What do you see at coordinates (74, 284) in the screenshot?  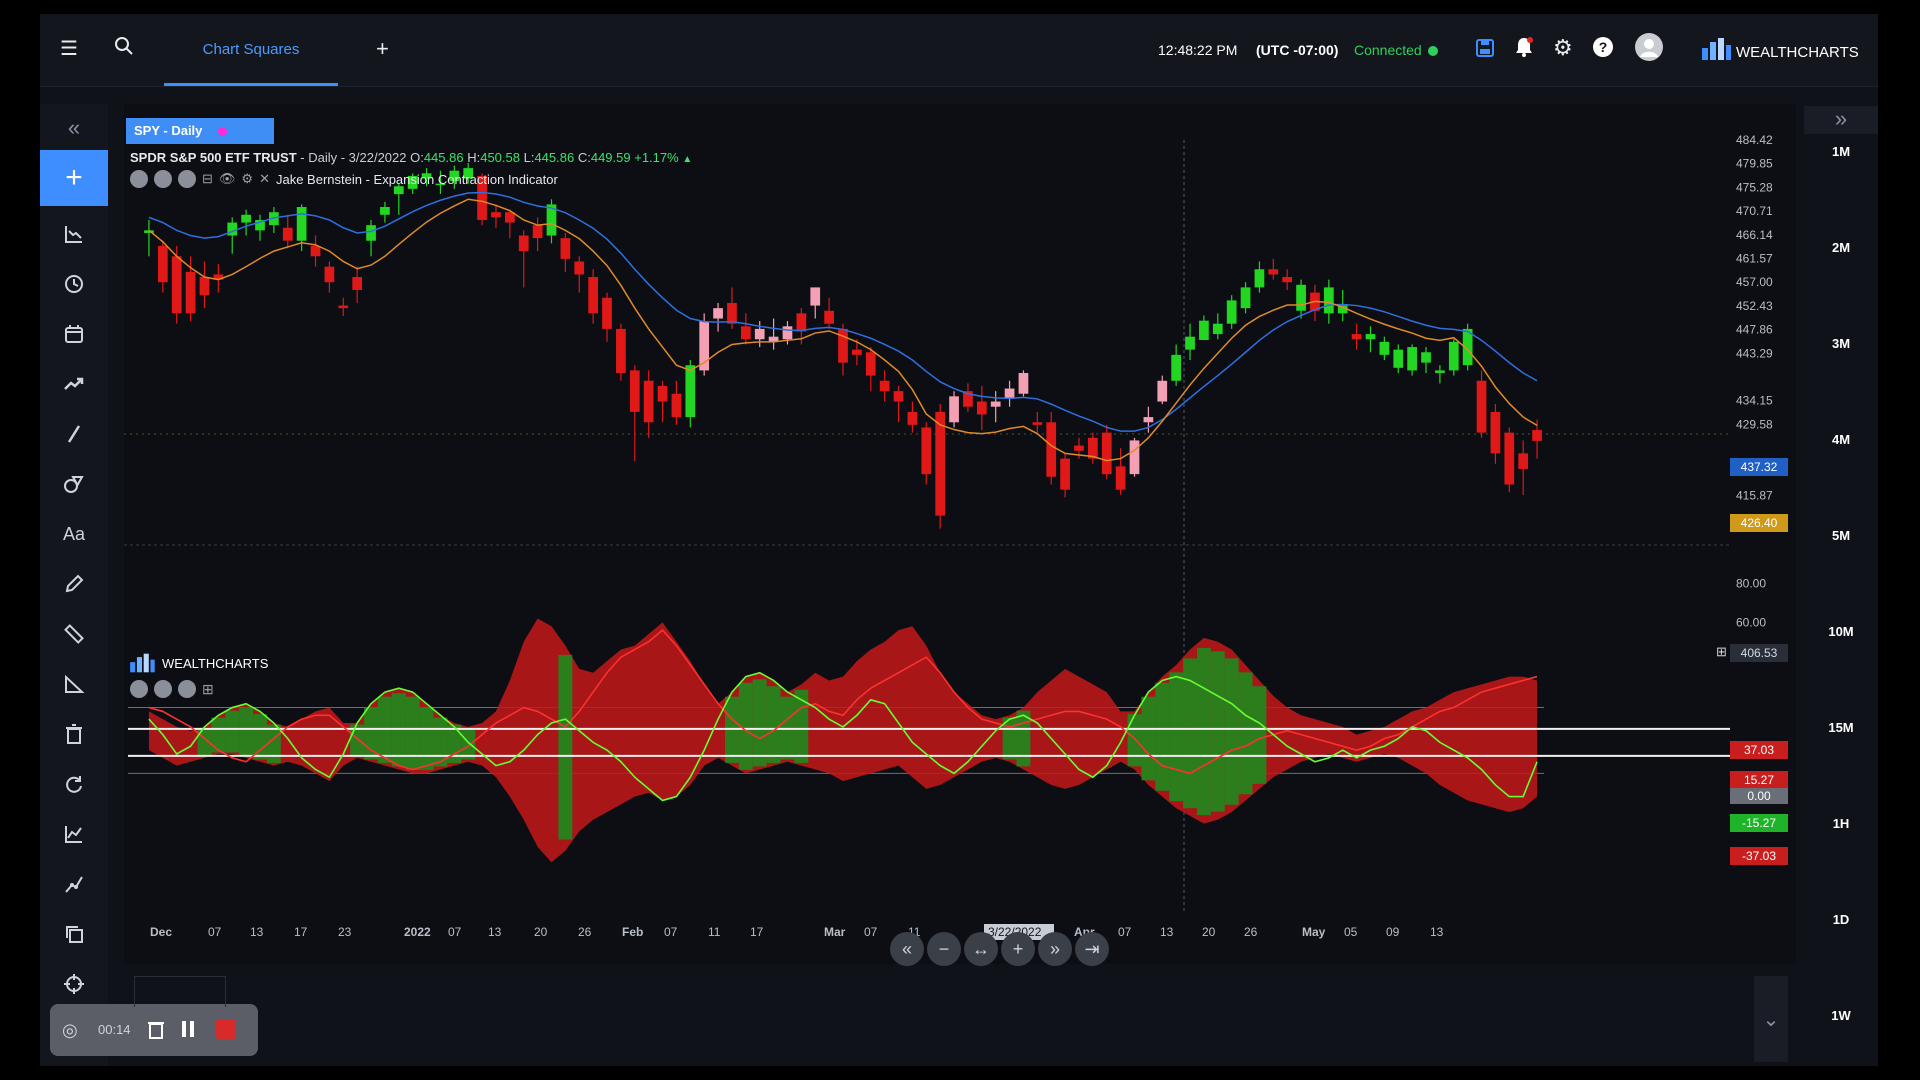 I see `clock-icon` at bounding box center [74, 284].